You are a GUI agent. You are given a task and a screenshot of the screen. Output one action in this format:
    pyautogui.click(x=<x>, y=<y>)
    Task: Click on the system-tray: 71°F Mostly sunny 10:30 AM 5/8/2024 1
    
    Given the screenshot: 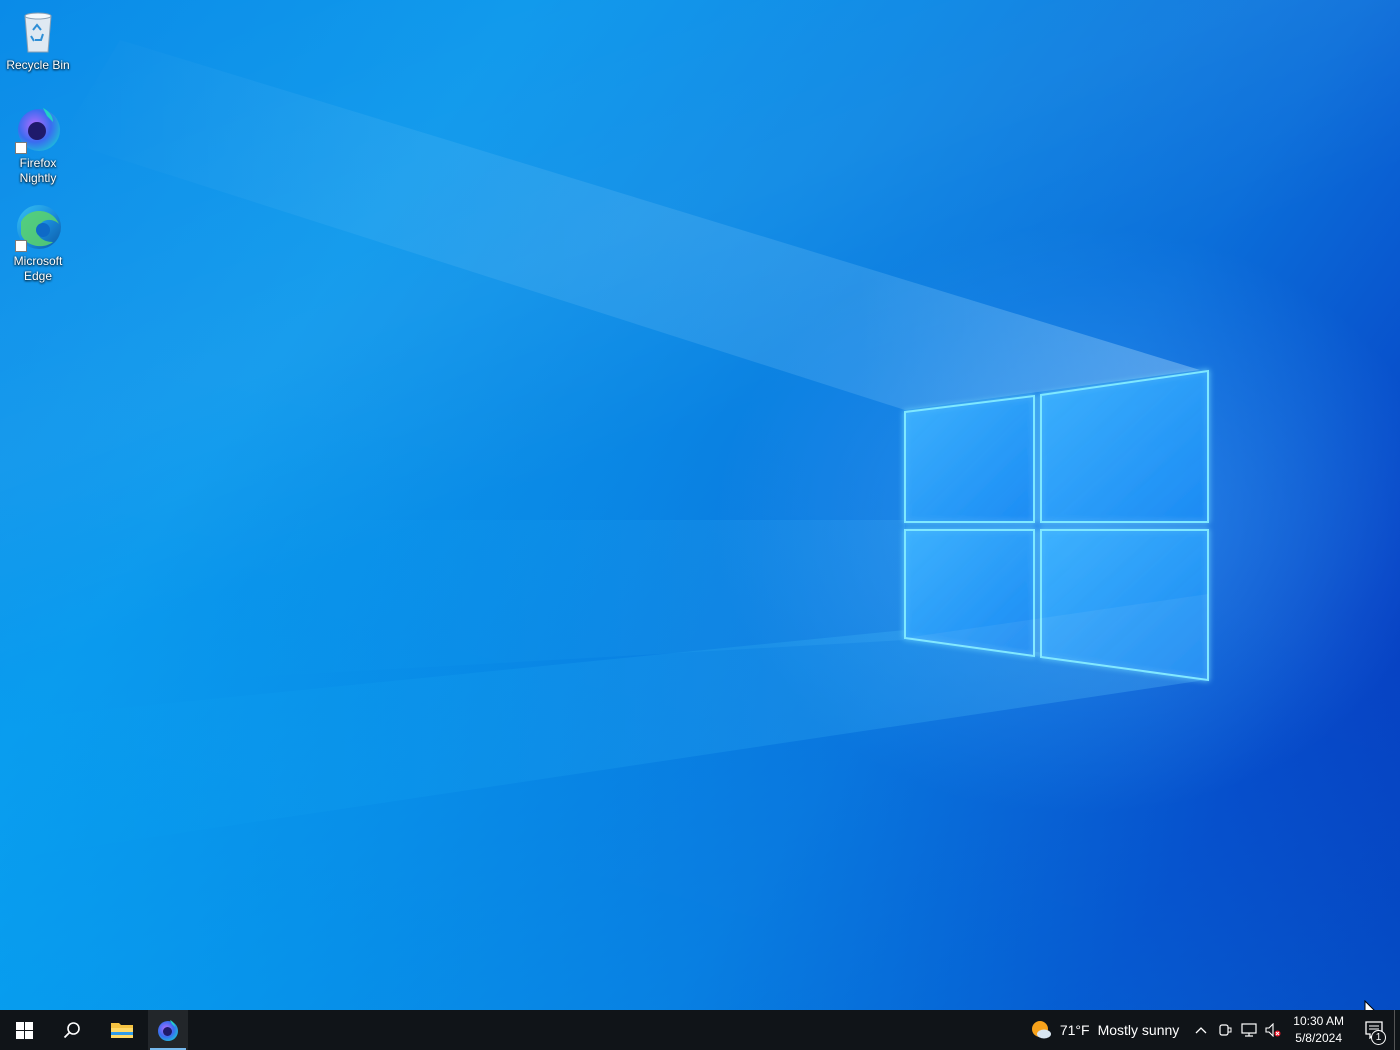 What is the action you would take?
    pyautogui.click(x=1211, y=1030)
    